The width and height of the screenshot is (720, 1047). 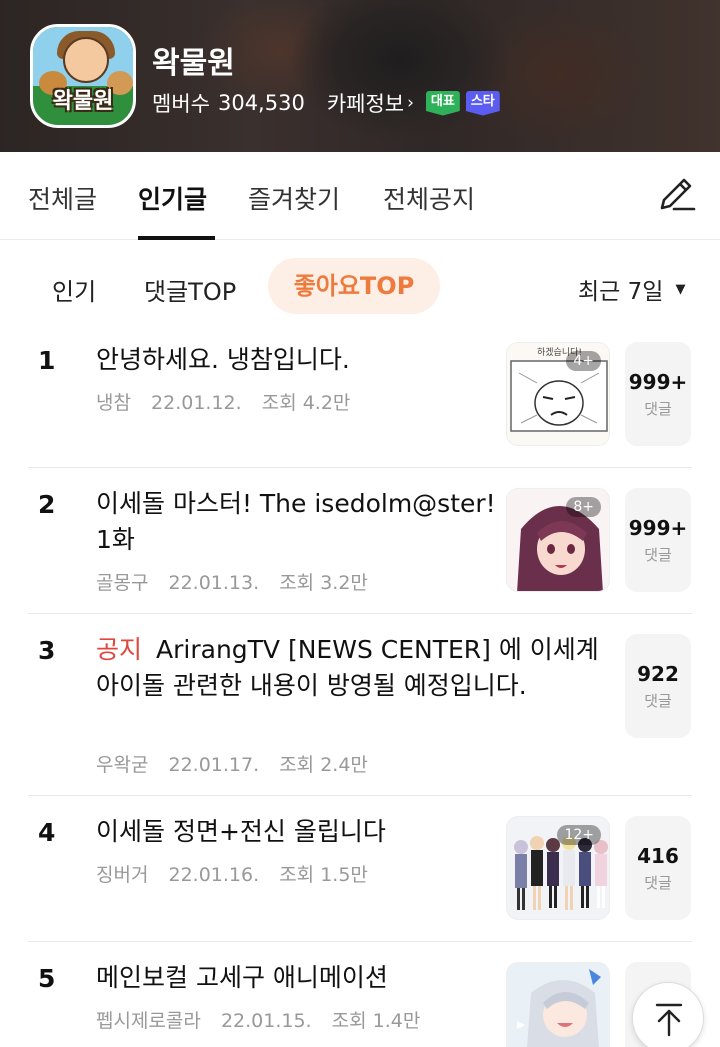 I want to click on cafe-info-label: 카페정보, so click(x=365, y=104).